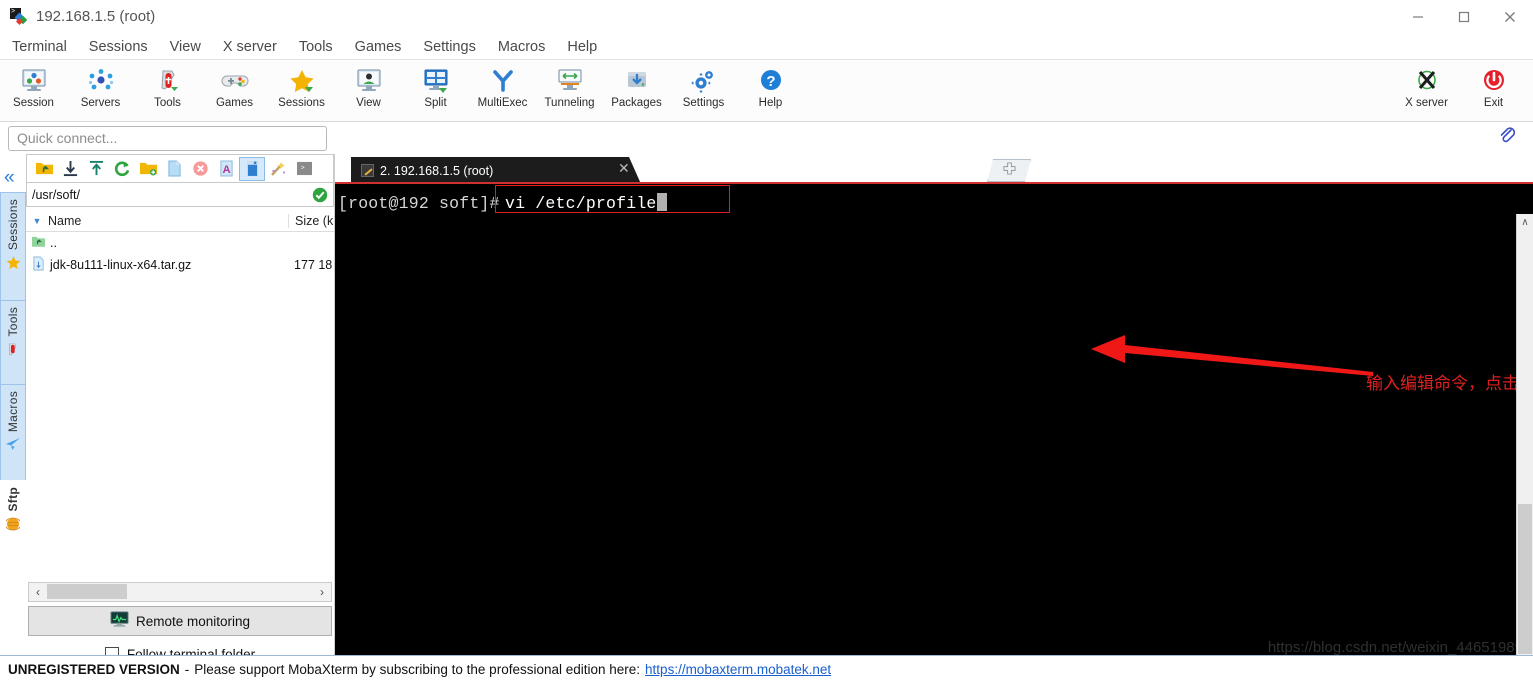 The width and height of the screenshot is (1533, 683). What do you see at coordinates (234, 103) in the screenshot?
I see `toolbar-games-label: Games` at bounding box center [234, 103].